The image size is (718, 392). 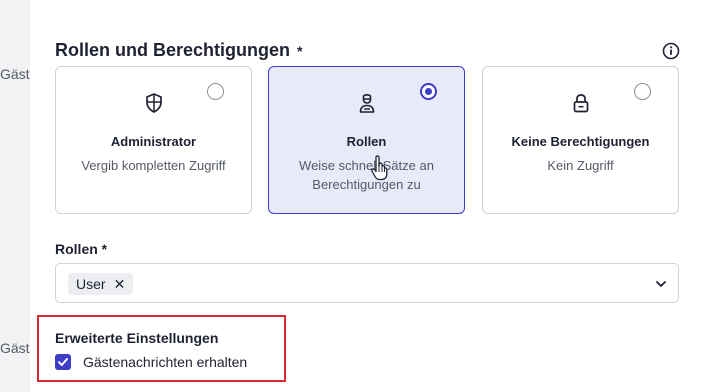 I want to click on card-description: Weise schnell Sätze an Berechtigungen zu, so click(x=366, y=175).